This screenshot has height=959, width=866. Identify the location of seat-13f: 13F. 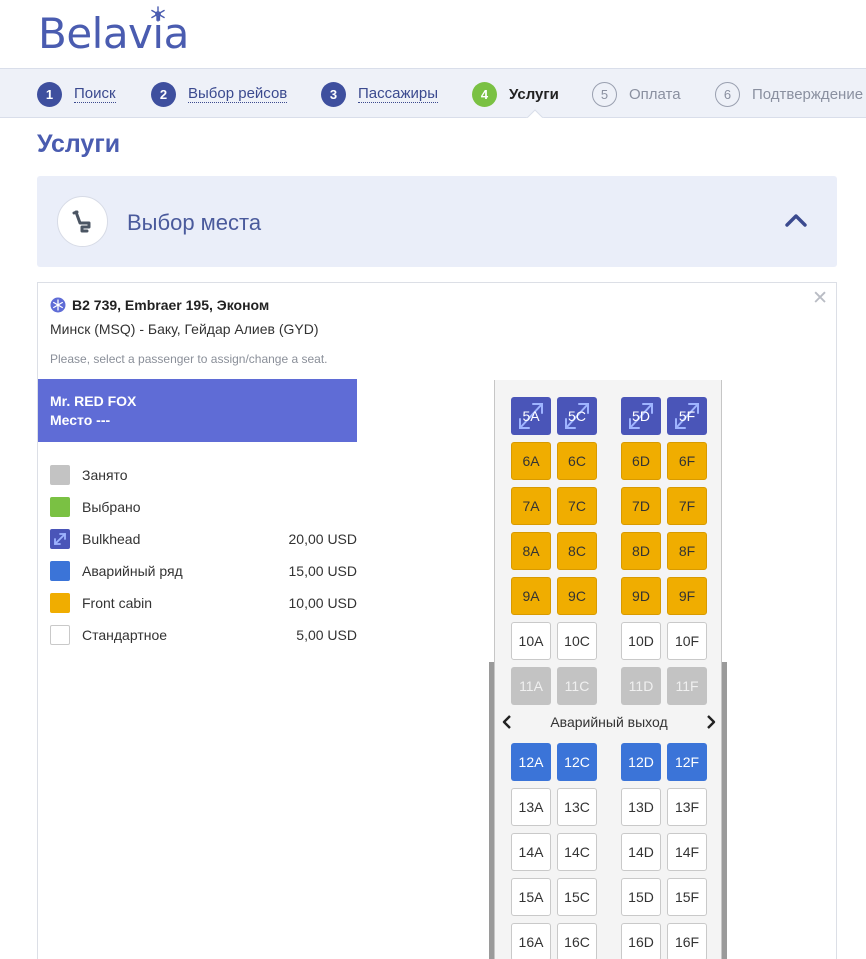
(687, 807).